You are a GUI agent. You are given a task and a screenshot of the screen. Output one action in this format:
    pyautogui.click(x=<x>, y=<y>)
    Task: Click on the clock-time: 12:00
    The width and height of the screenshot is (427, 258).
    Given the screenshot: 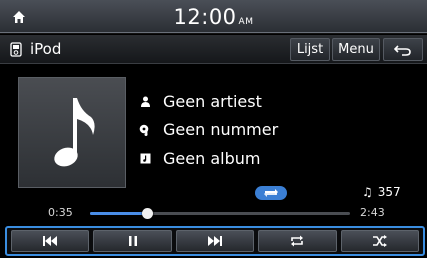 What is the action you would take?
    pyautogui.click(x=205, y=17)
    